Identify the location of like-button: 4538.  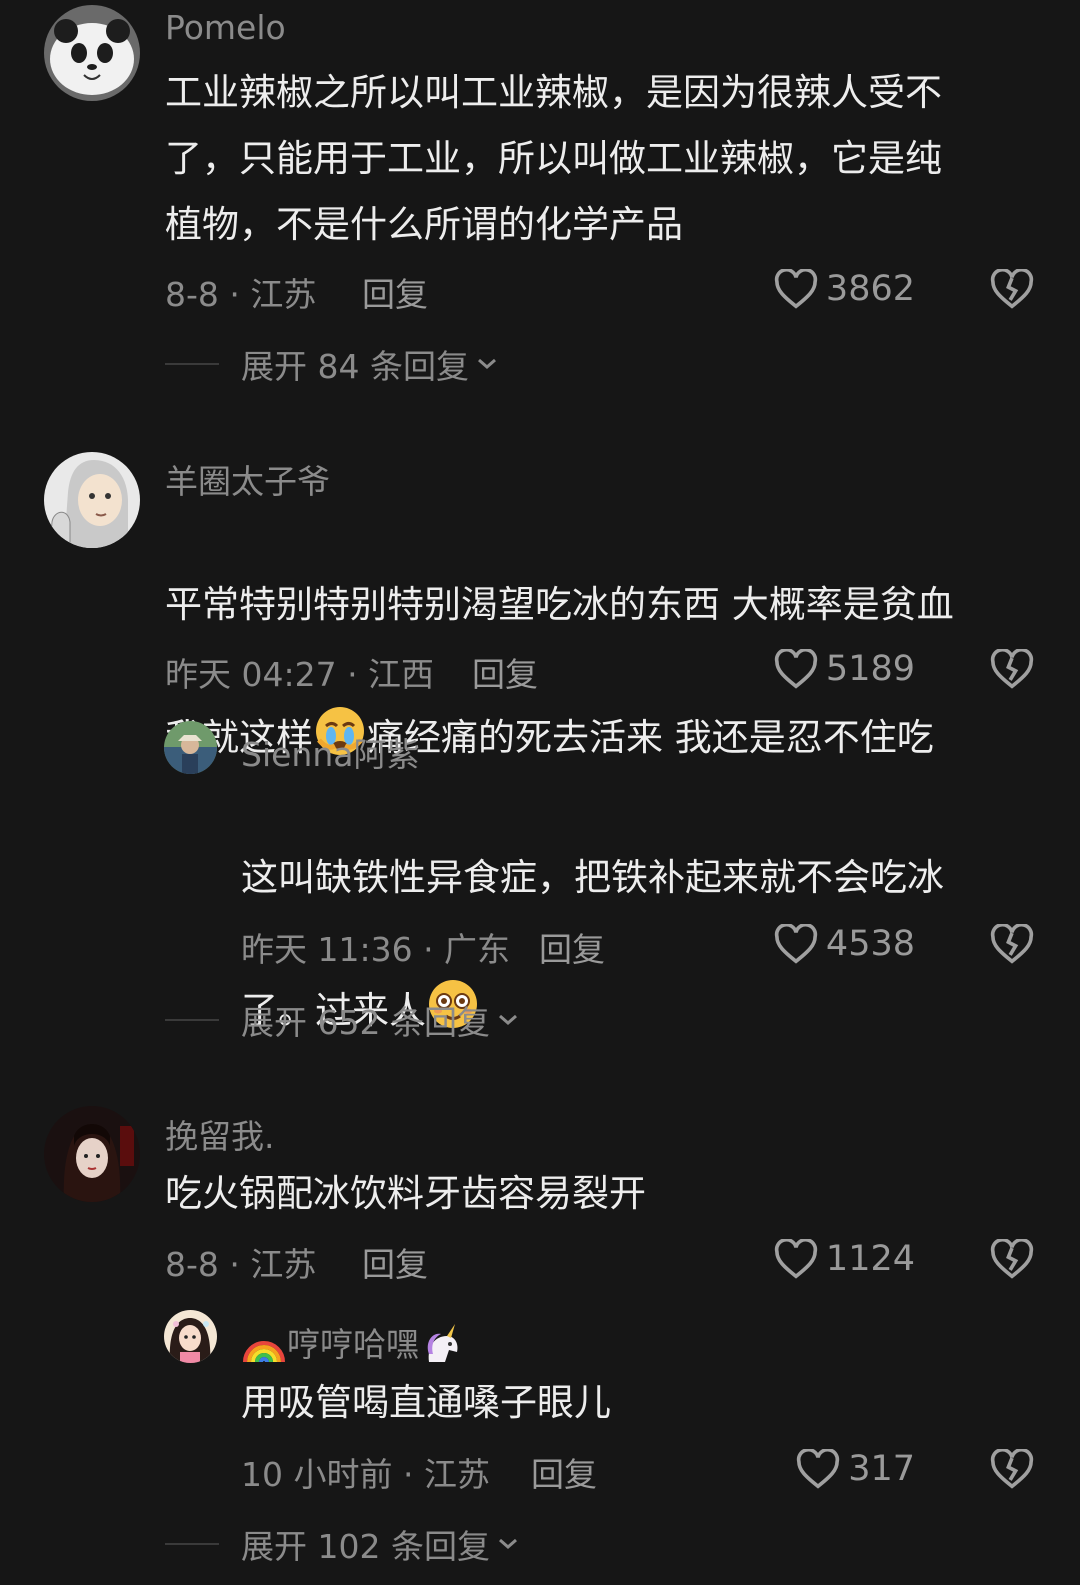
(844, 944).